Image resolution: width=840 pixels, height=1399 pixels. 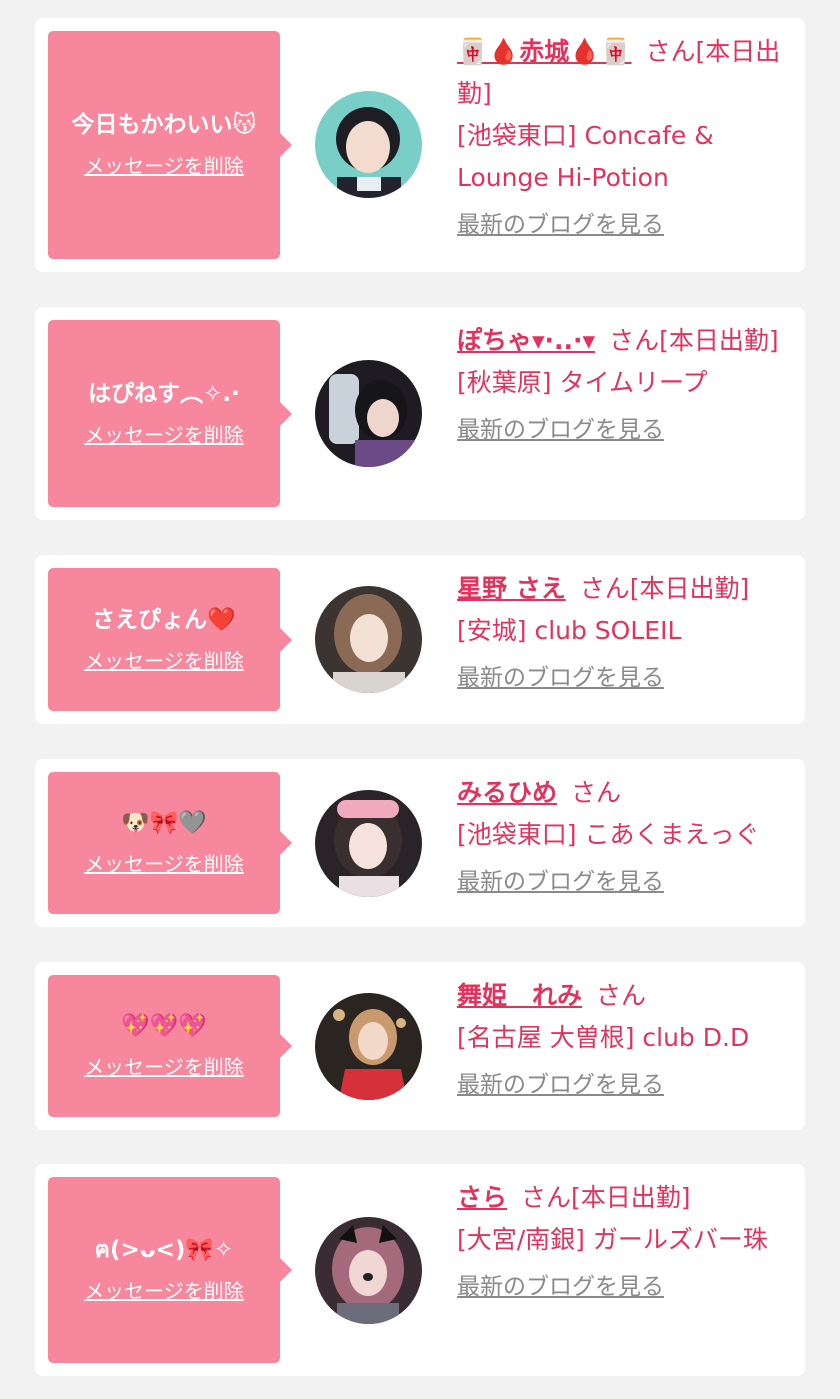 What do you see at coordinates (526, 340) in the screenshot?
I see `cast-name-link: ぽちゃ▾·..·▾` at bounding box center [526, 340].